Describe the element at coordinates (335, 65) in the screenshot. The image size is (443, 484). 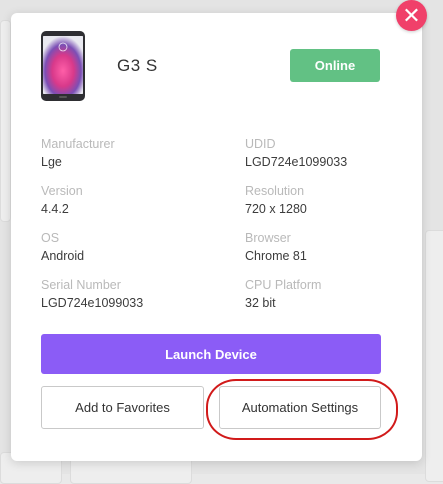
I see `status-badge: Online` at that location.